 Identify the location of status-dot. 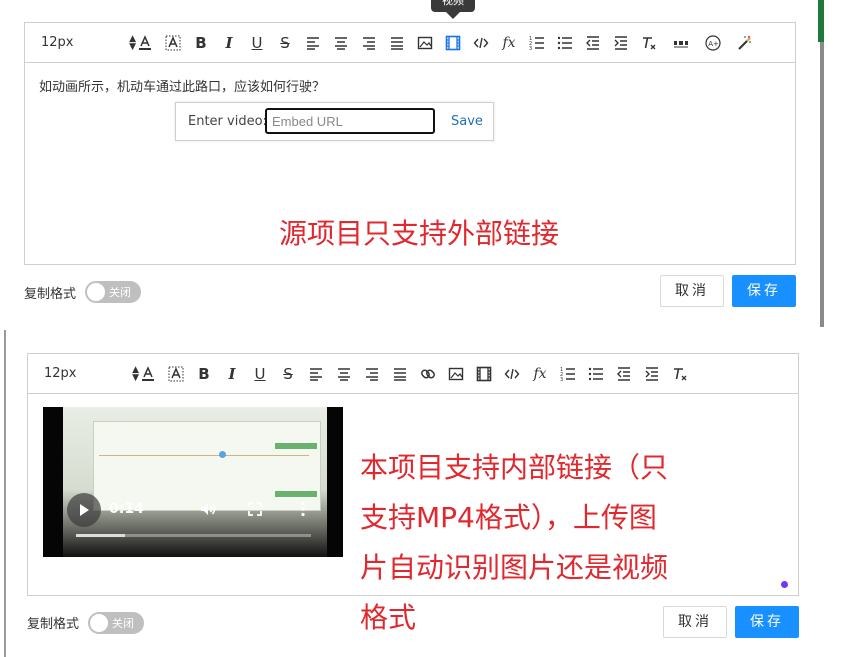
(784, 584).